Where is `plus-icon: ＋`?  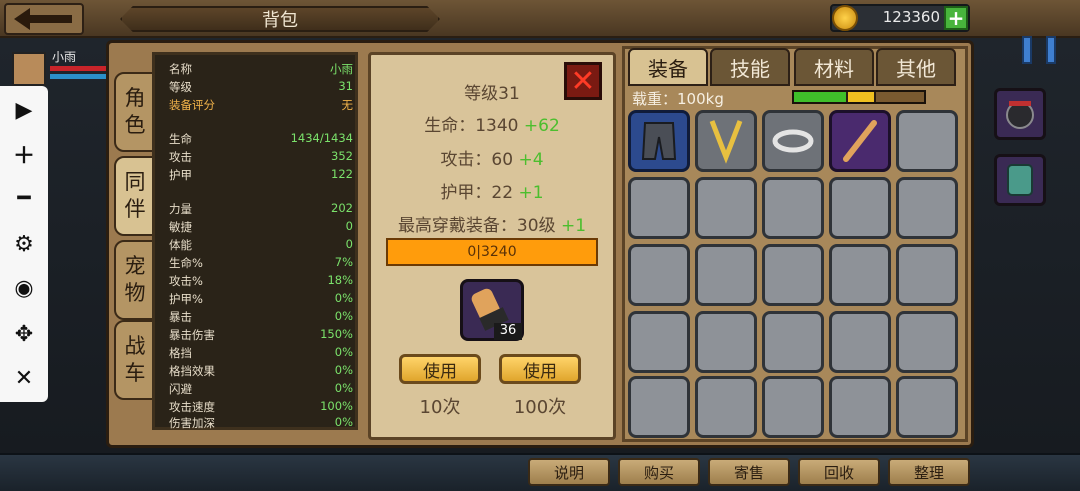 plus-icon: ＋ is located at coordinates (24, 154).